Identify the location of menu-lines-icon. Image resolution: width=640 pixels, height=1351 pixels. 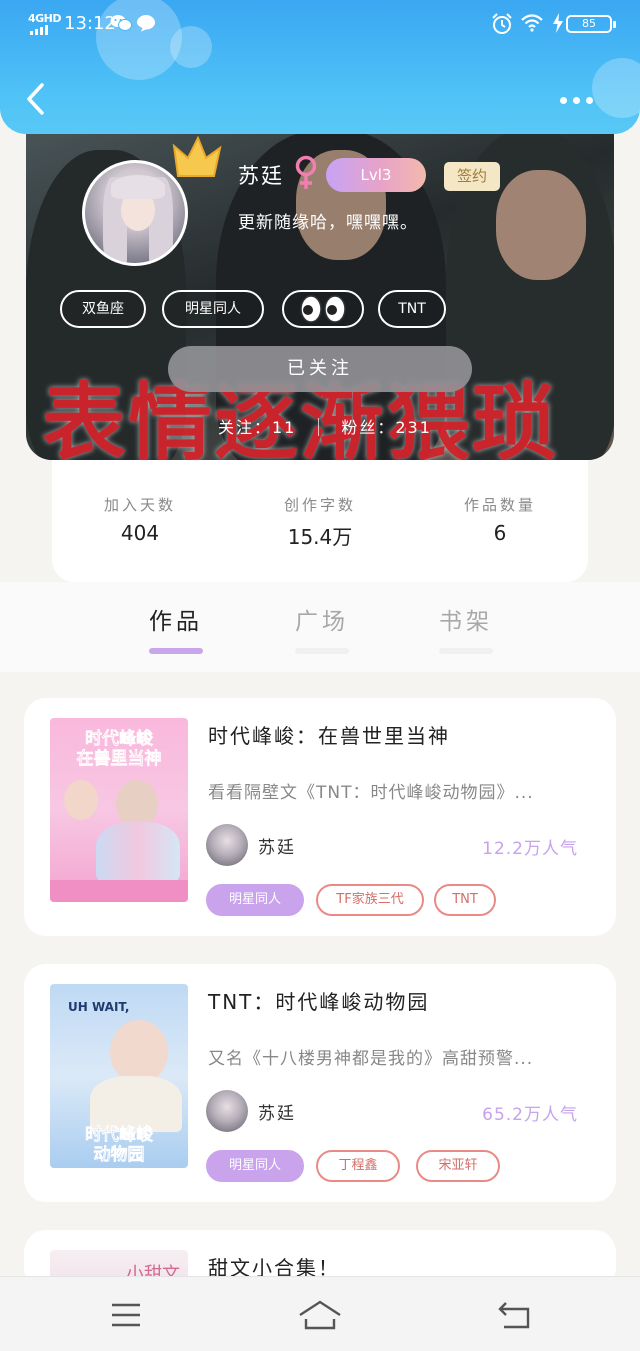
(126, 1315).